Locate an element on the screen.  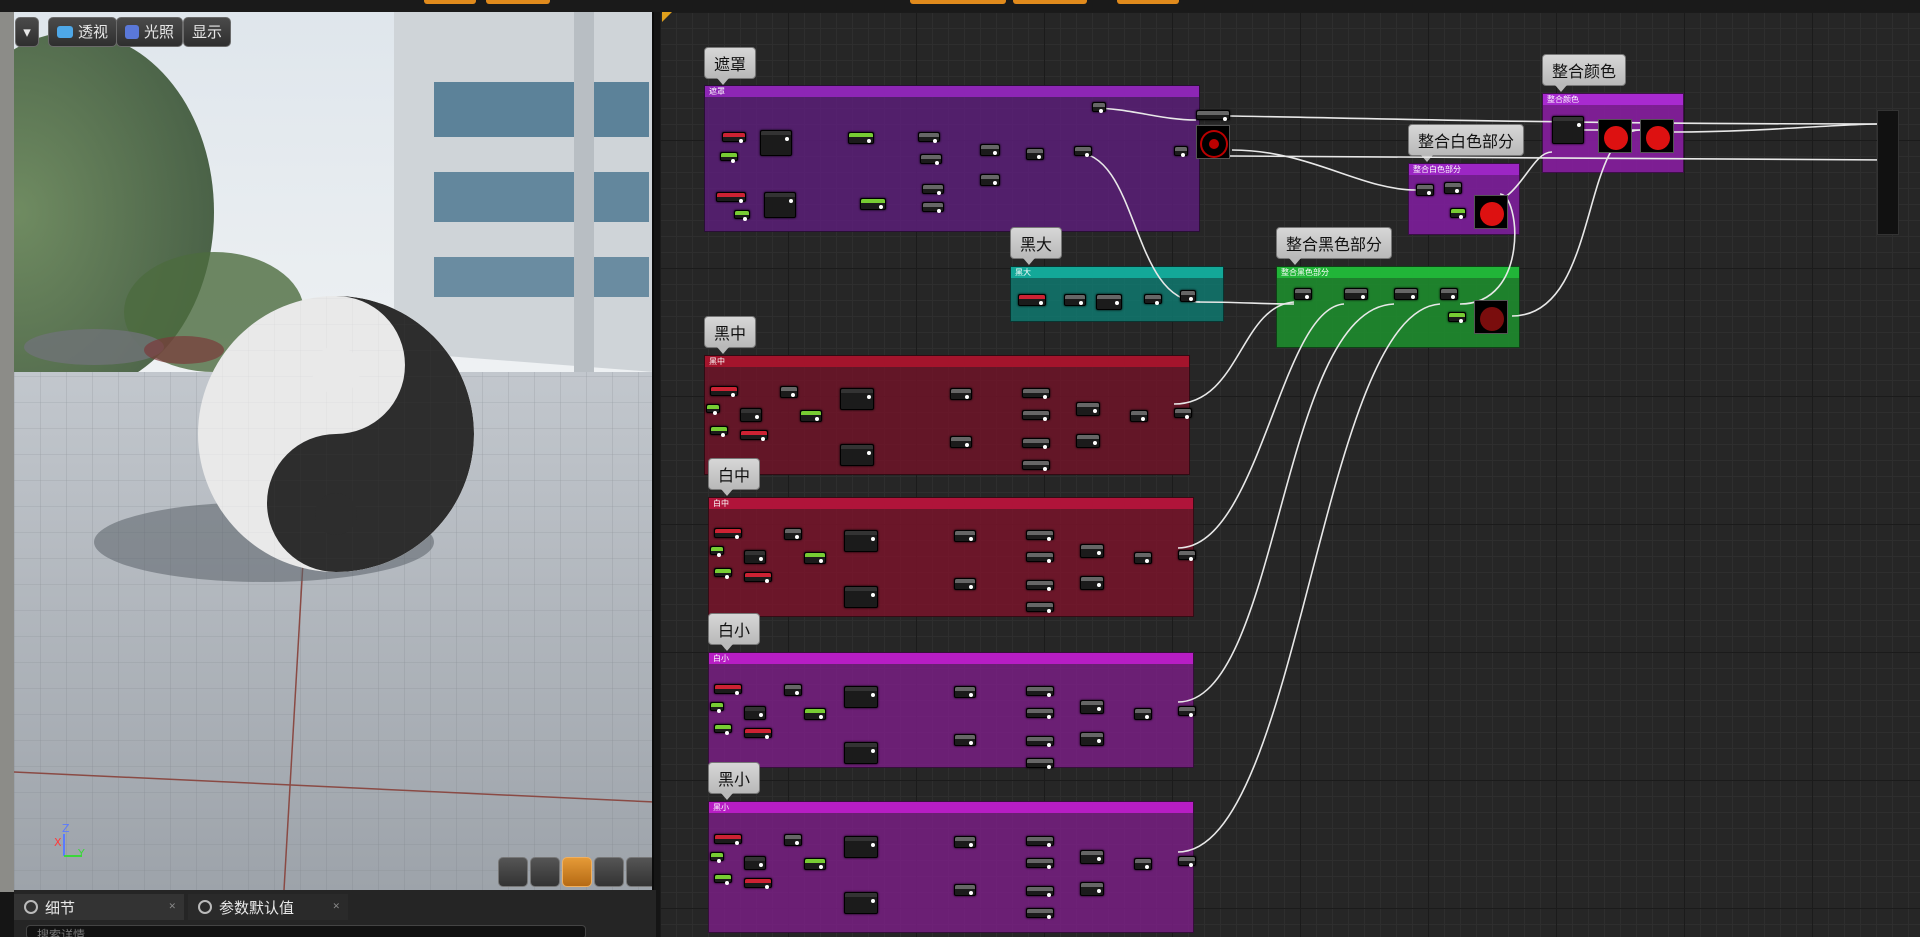
search-details-input: 搜索详情 is located at coordinates (306, 931).